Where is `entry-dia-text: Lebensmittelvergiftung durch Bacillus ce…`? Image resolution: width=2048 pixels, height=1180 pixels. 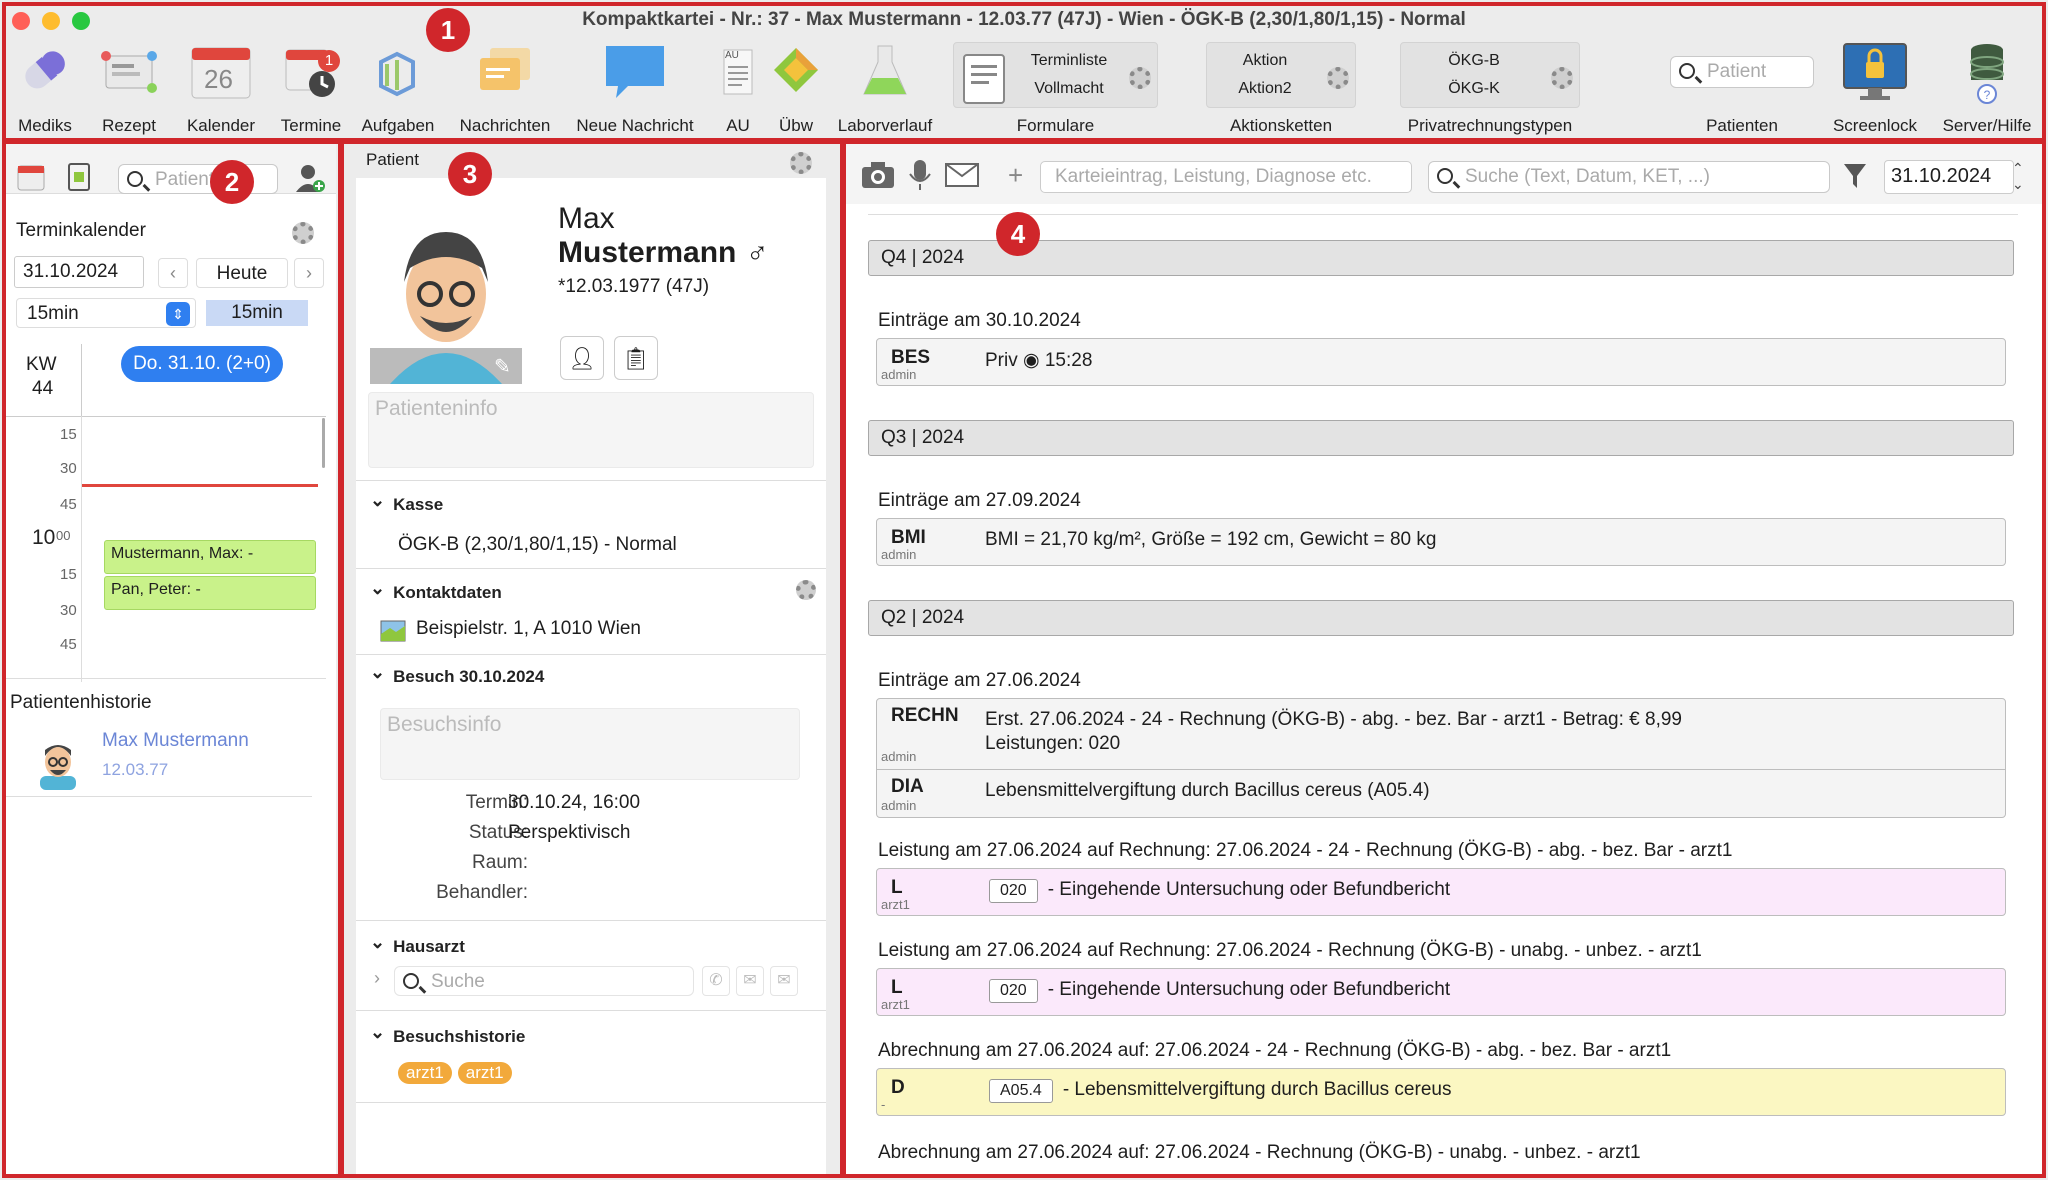
entry-dia-text: Lebensmittelvergiftung durch Bacillus ce… is located at coordinates (1207, 790).